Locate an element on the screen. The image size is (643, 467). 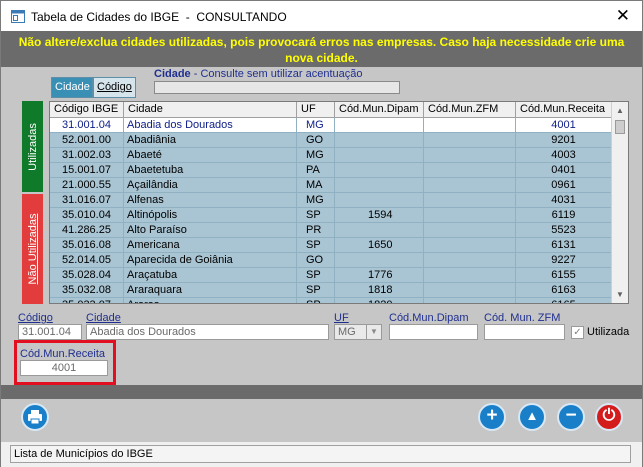
power-icon: ⏻ is located at coordinates (609, 415).